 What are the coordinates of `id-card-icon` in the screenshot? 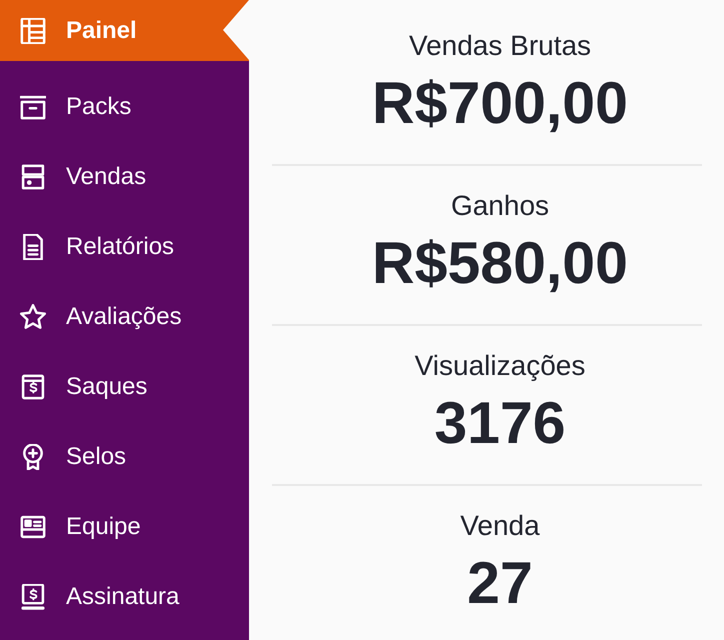 It's located at (33, 527).